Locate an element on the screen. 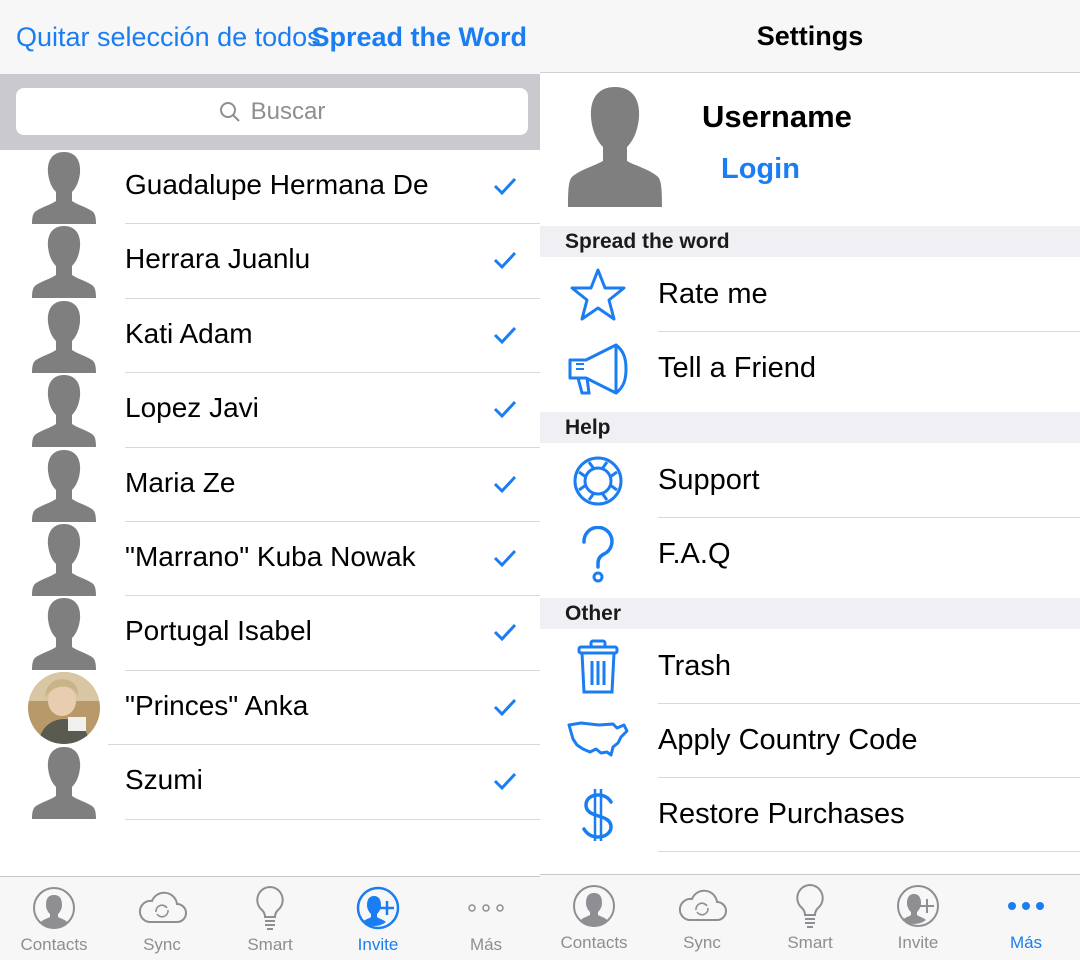  contact-photo is located at coordinates (64, 707).